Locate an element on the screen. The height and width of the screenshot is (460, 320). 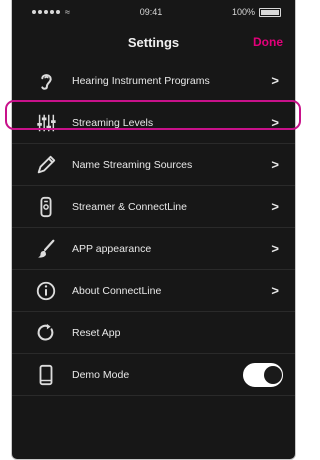
ear-icon is located at coordinates (46, 81).